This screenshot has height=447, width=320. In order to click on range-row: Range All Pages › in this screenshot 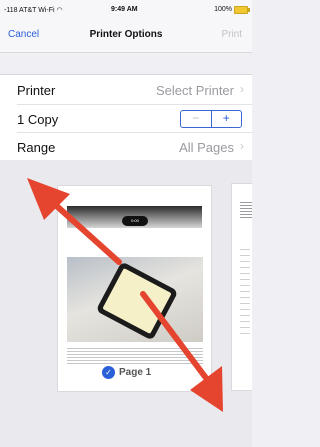, I will do `click(126, 147)`.